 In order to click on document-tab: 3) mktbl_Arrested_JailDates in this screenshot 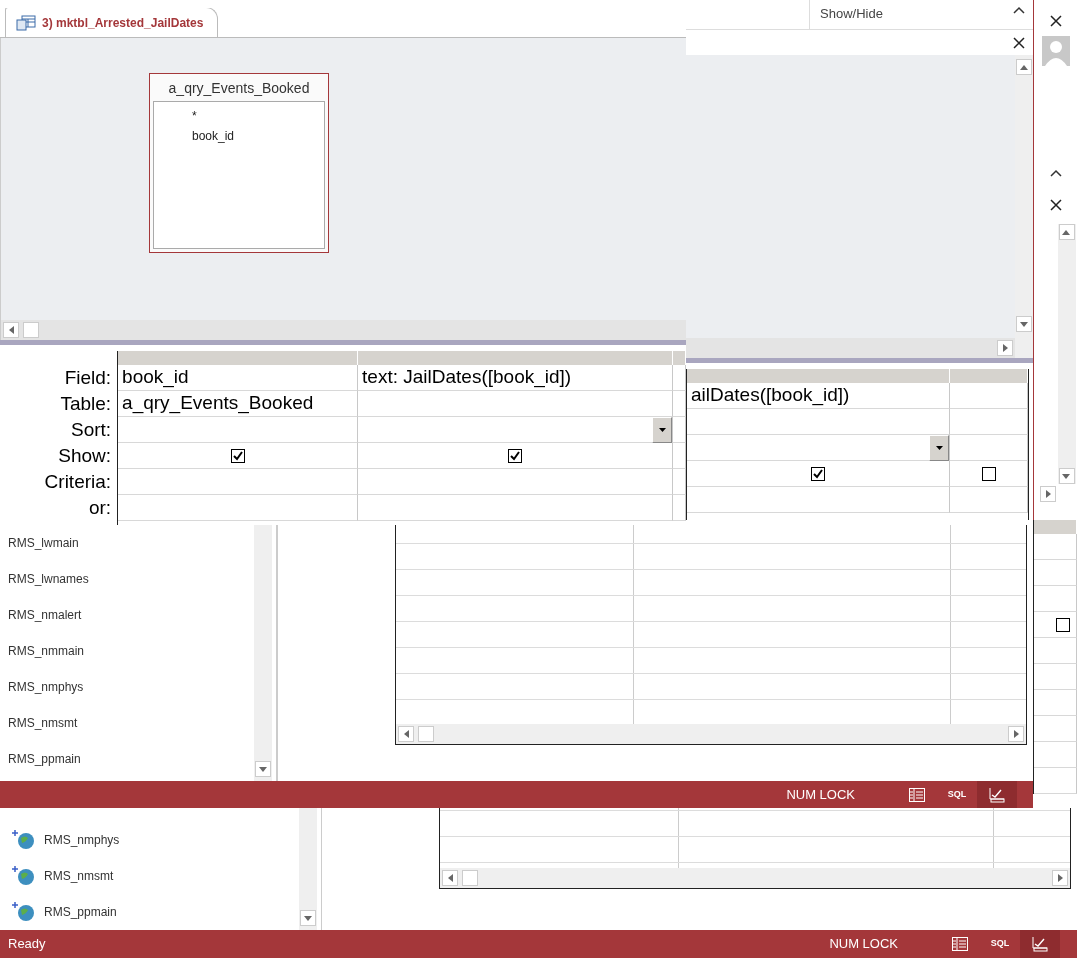, I will do `click(112, 22)`.